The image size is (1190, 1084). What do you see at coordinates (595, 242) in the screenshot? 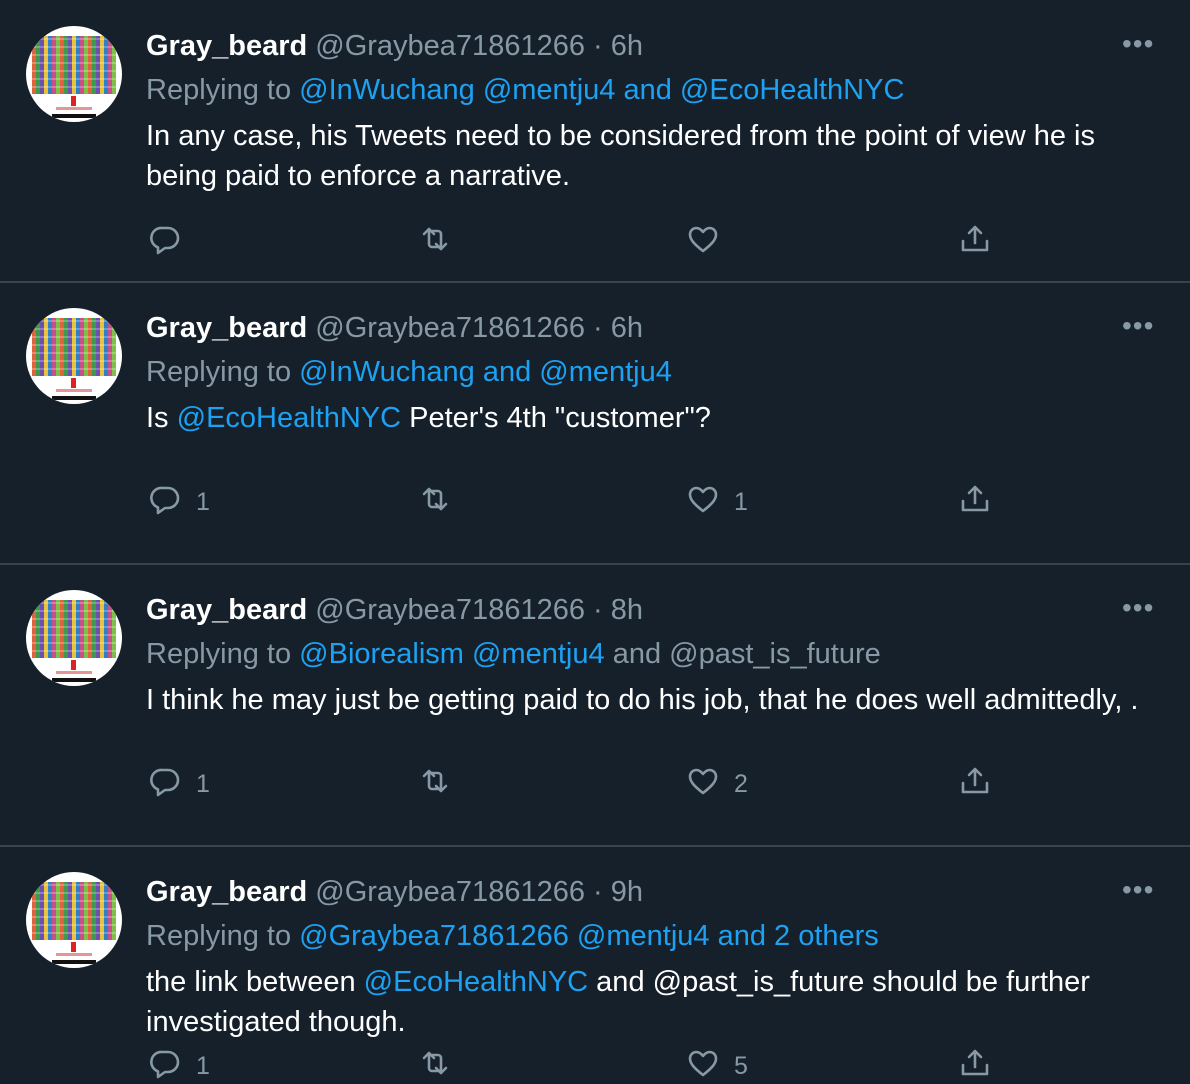
I see `tweet-actions` at bounding box center [595, 242].